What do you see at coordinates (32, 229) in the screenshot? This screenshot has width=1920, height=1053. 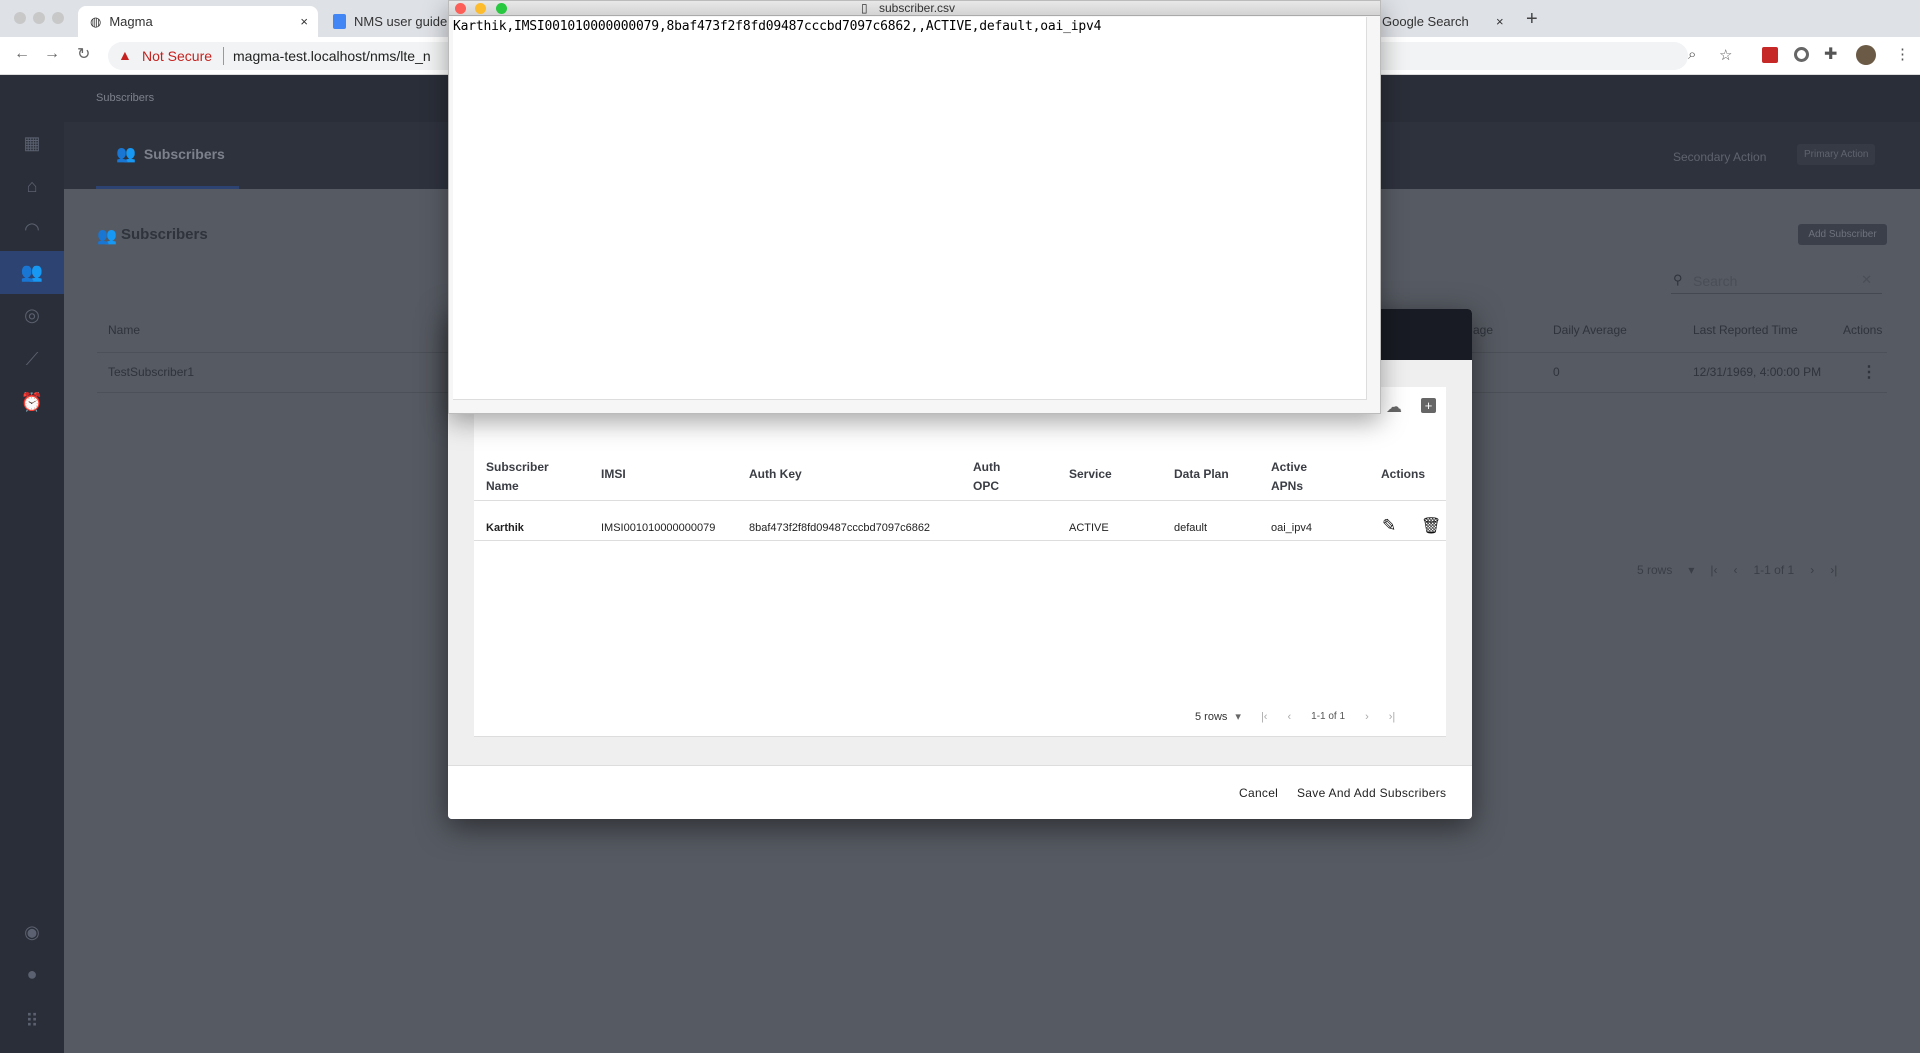 I see `wifi-icon: ◠` at bounding box center [32, 229].